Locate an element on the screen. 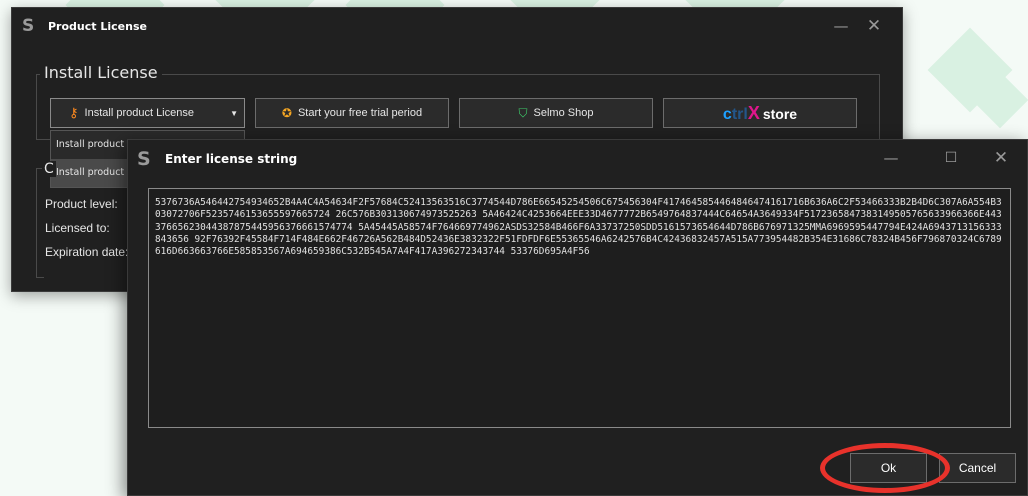  ctrlx-store-logo: c trl X store is located at coordinates (760, 113).